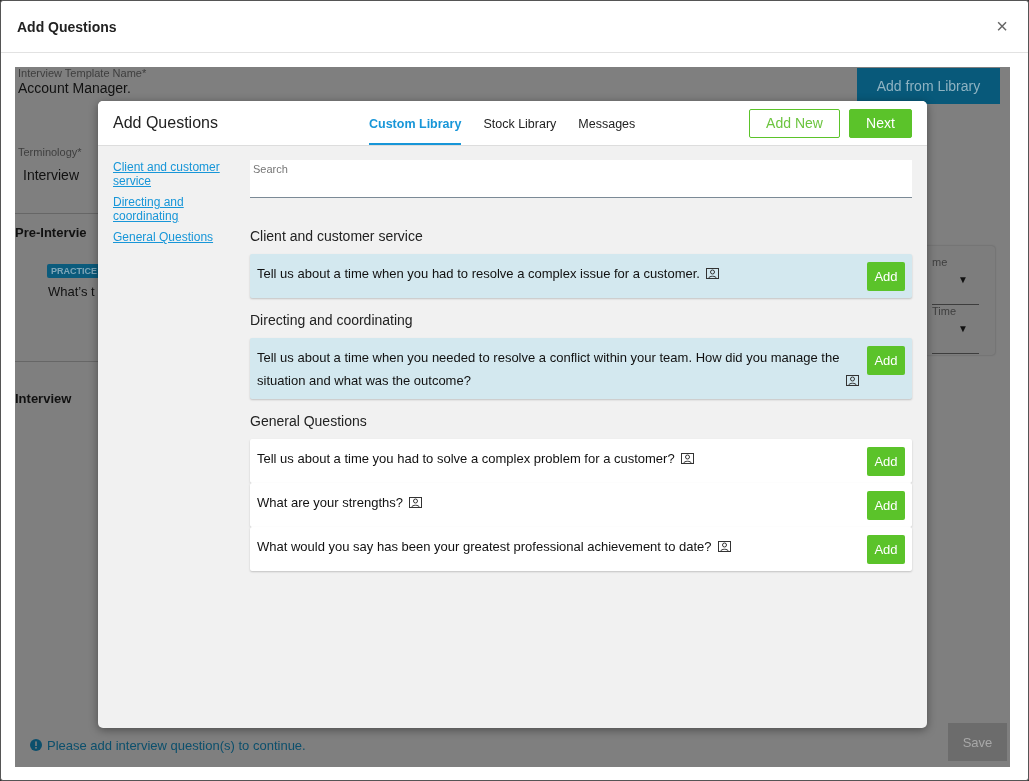 The height and width of the screenshot is (781, 1029). What do you see at coordinates (484, 547) in the screenshot?
I see `question-text: What would you say has been your greatest professional achievement to date?` at bounding box center [484, 547].